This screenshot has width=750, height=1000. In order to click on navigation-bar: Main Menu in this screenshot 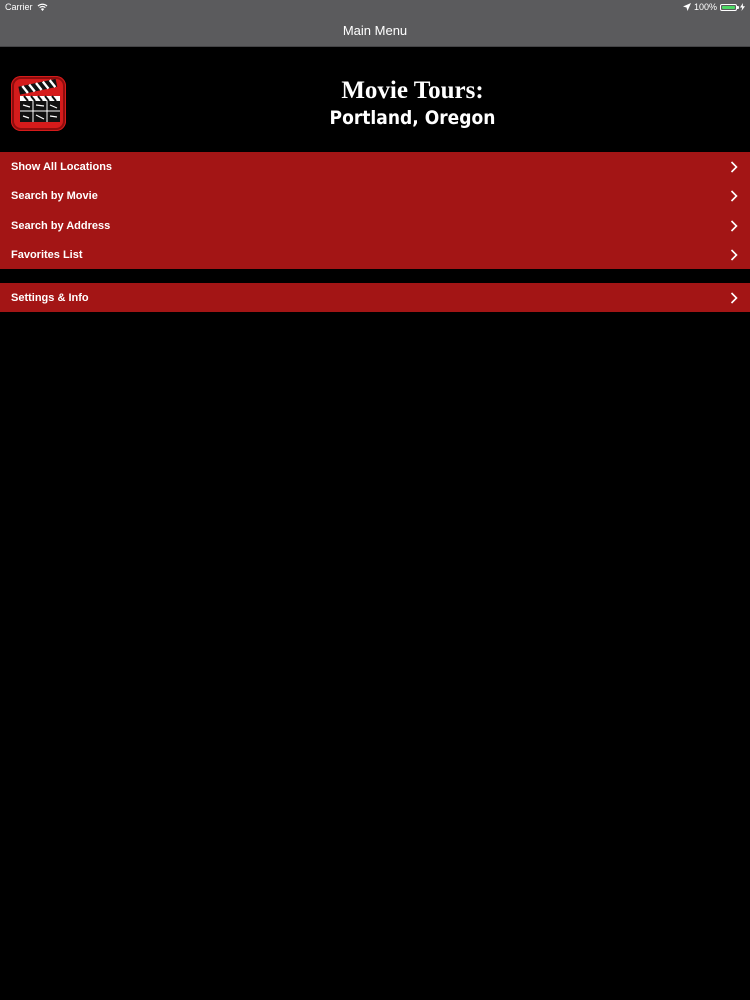, I will do `click(375, 31)`.